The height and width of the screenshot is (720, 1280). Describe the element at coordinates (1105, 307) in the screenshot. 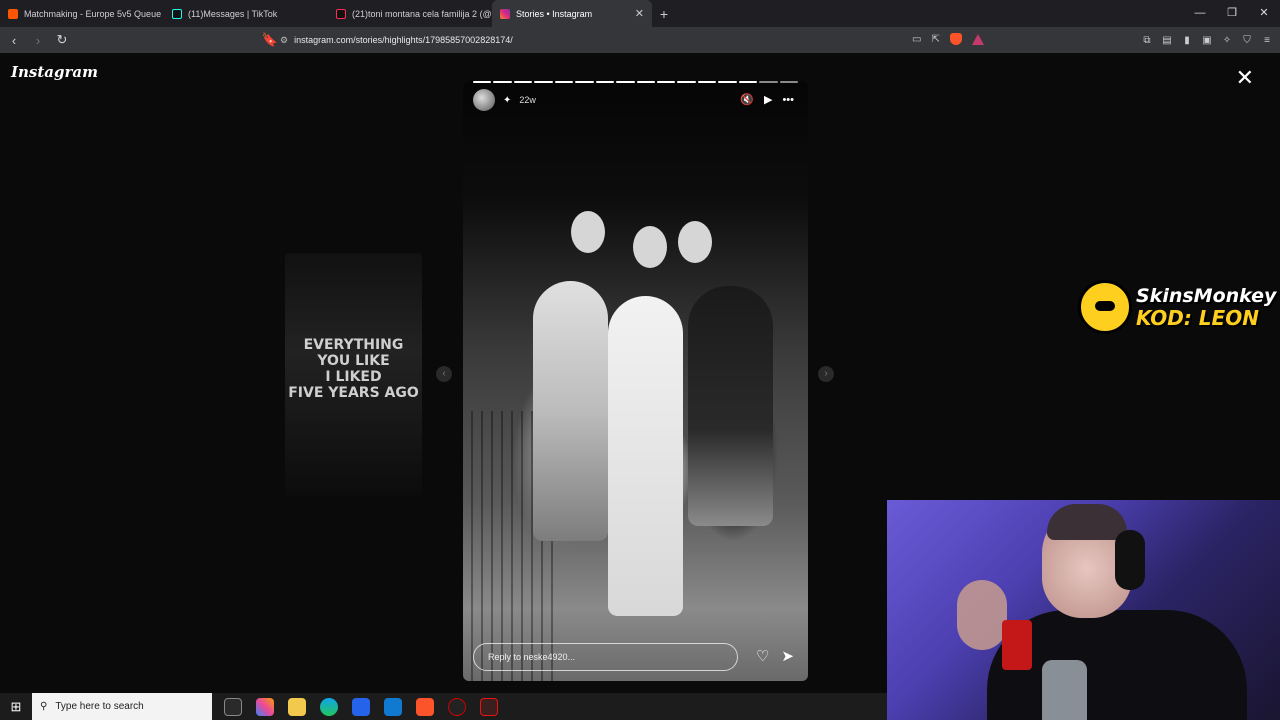

I see `monkey-logo-icon` at that location.